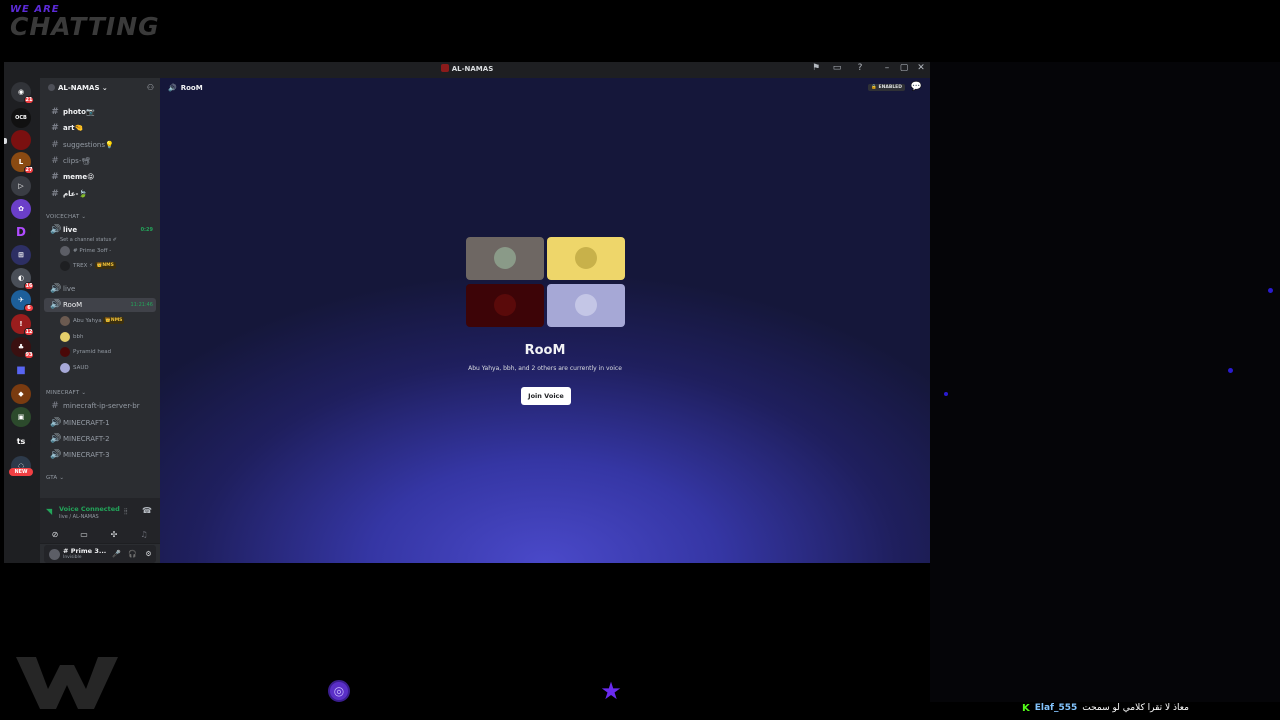 This screenshot has height=720, width=1280. I want to click on category-voicechat: VOICECHAT ⌄, so click(66, 217).